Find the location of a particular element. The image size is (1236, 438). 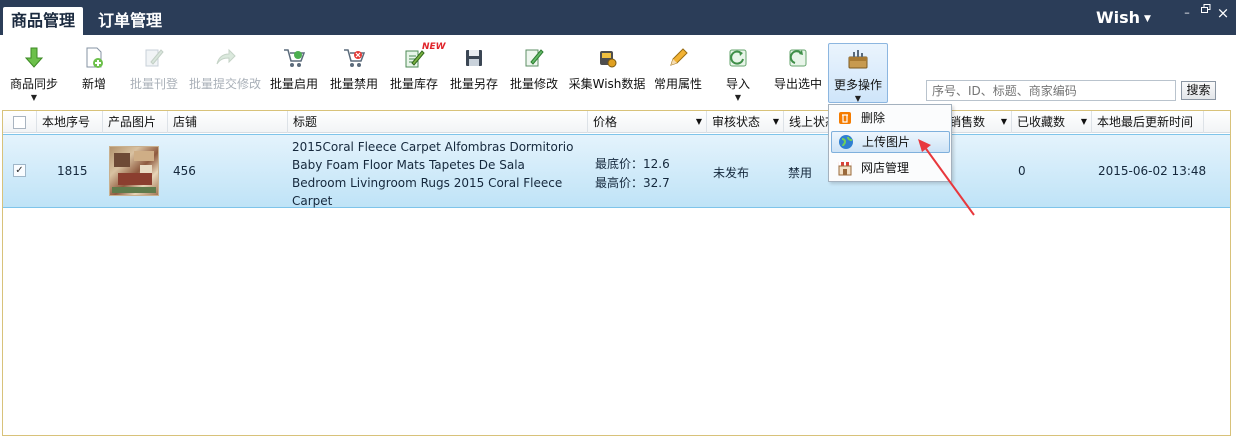

menu-item-delete-label: 删除 is located at coordinates (873, 118).